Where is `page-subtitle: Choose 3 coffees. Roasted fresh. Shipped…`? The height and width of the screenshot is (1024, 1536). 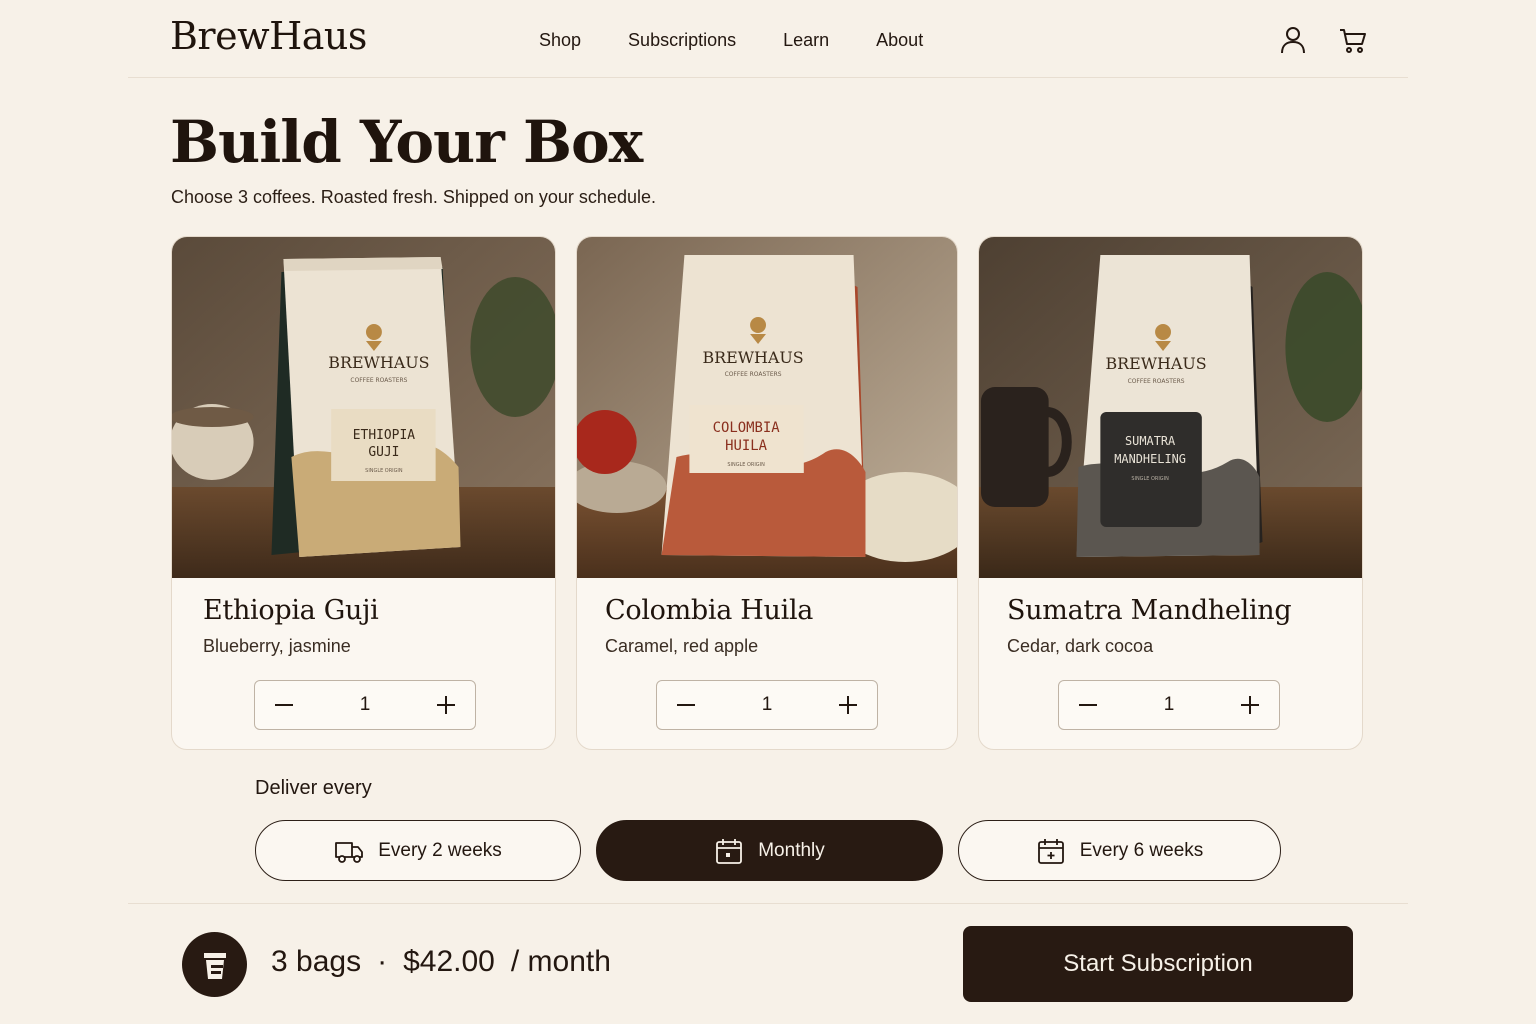
page-subtitle: Choose 3 coffees. Roasted fresh. Shipped… is located at coordinates (413, 197).